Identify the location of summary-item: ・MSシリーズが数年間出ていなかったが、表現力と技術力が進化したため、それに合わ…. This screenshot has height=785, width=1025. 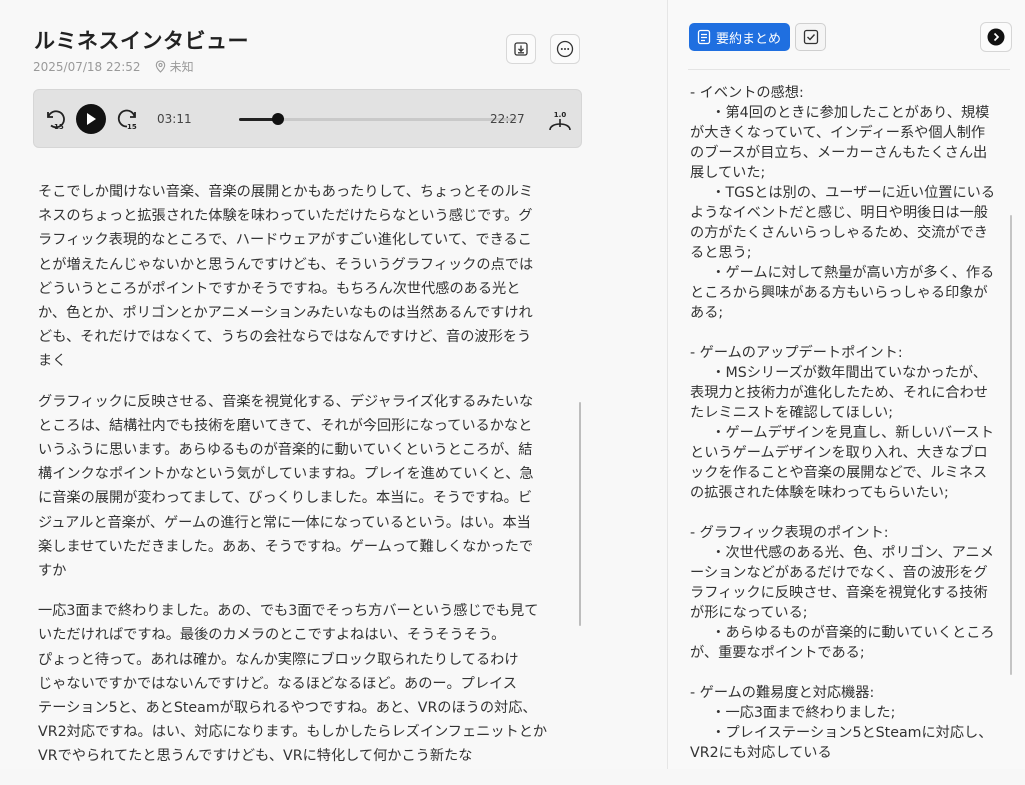
(839, 393).